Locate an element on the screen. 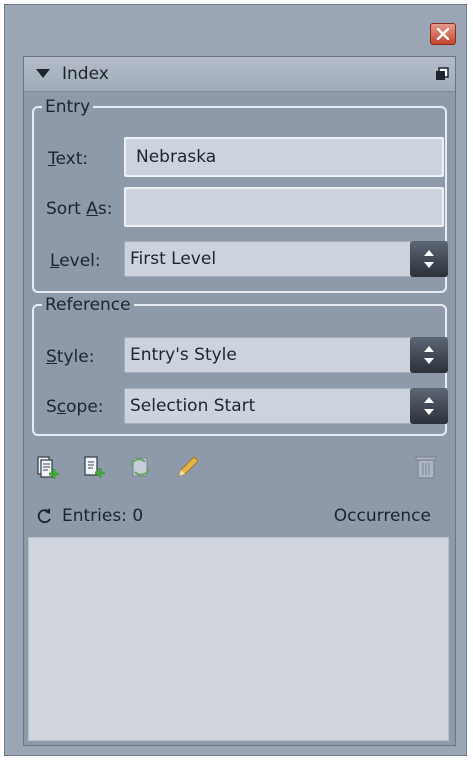 The height and width of the screenshot is (762, 473). style-dropdown-button is located at coordinates (429, 355).